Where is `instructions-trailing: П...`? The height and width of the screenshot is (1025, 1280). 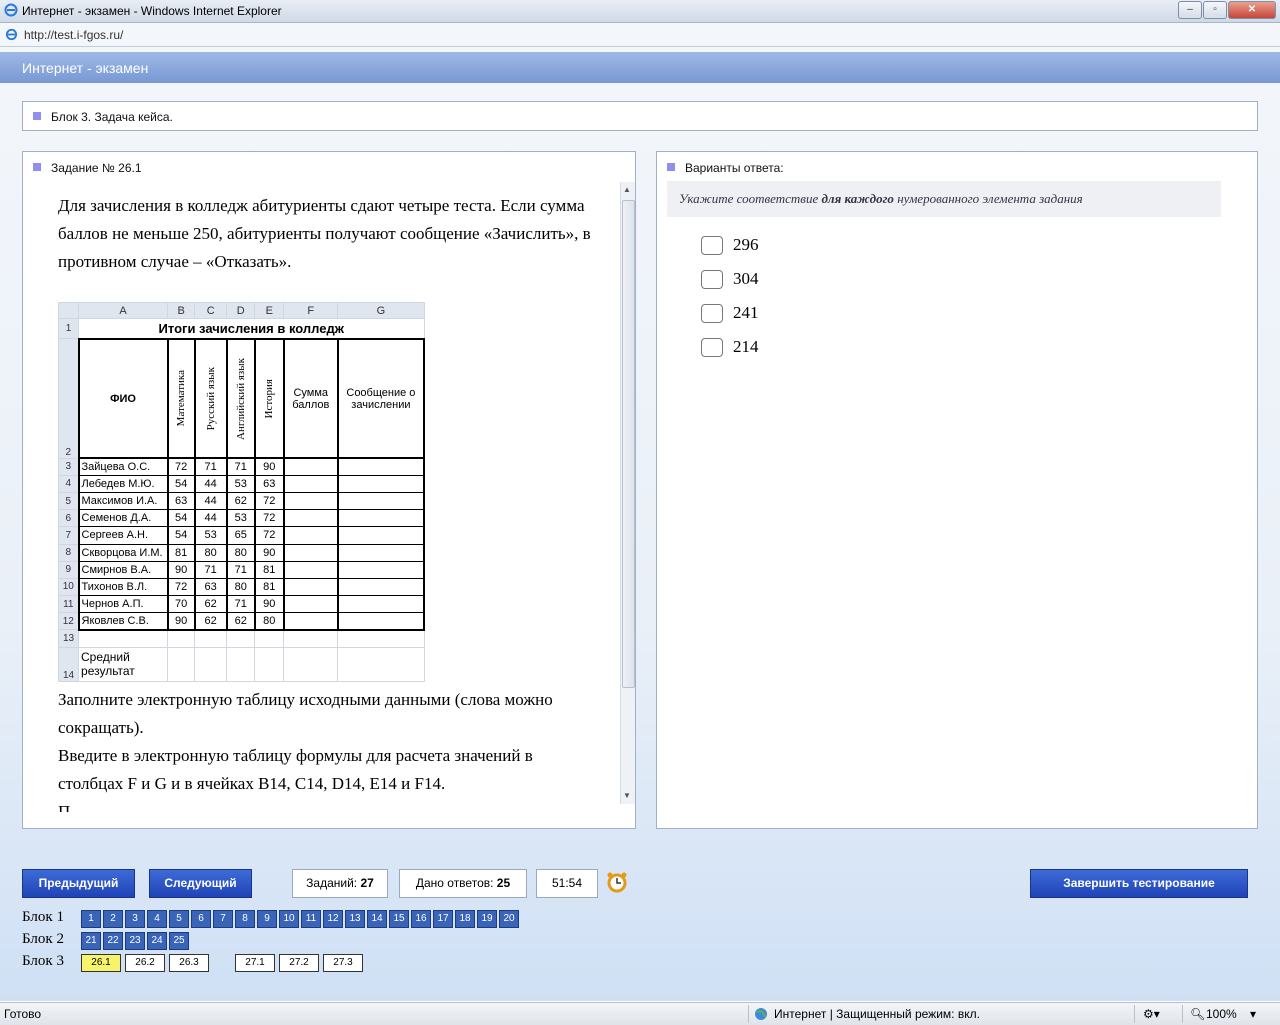 instructions-trailing: П... is located at coordinates (71, 807).